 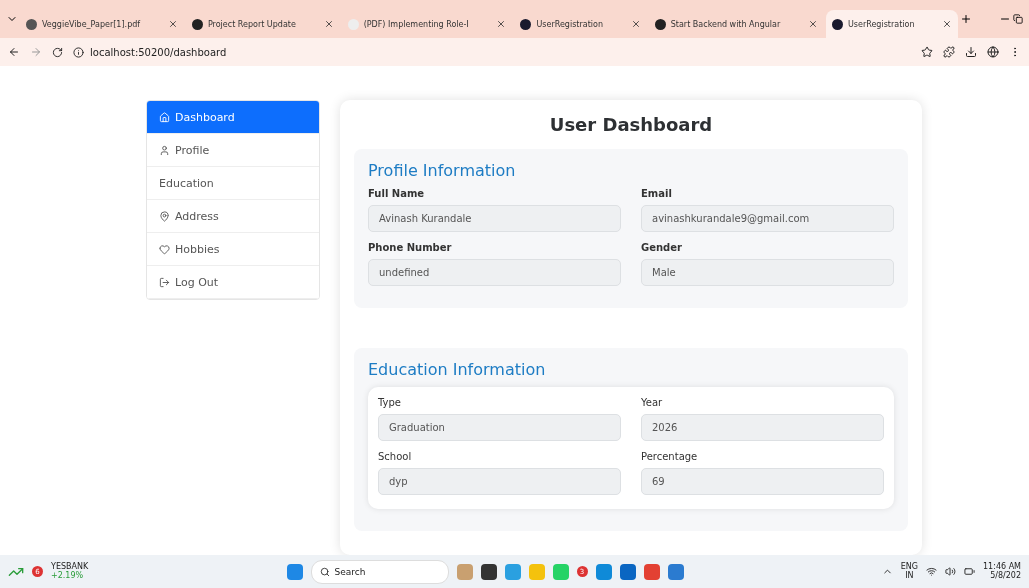 What do you see at coordinates (494, 272) in the screenshot?
I see `readonly-field: undefined` at bounding box center [494, 272].